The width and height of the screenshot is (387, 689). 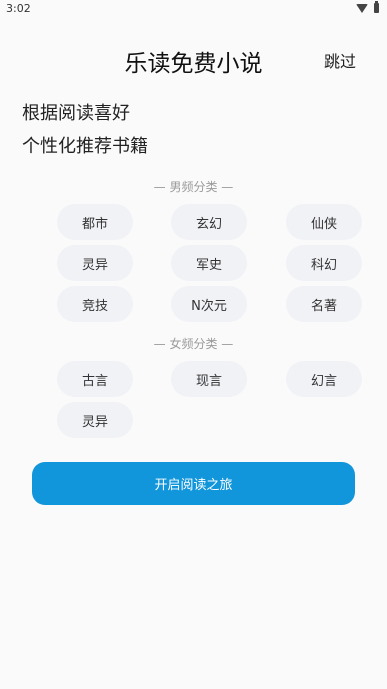 I want to click on category-chip-guyan: 古言, so click(x=95, y=379).